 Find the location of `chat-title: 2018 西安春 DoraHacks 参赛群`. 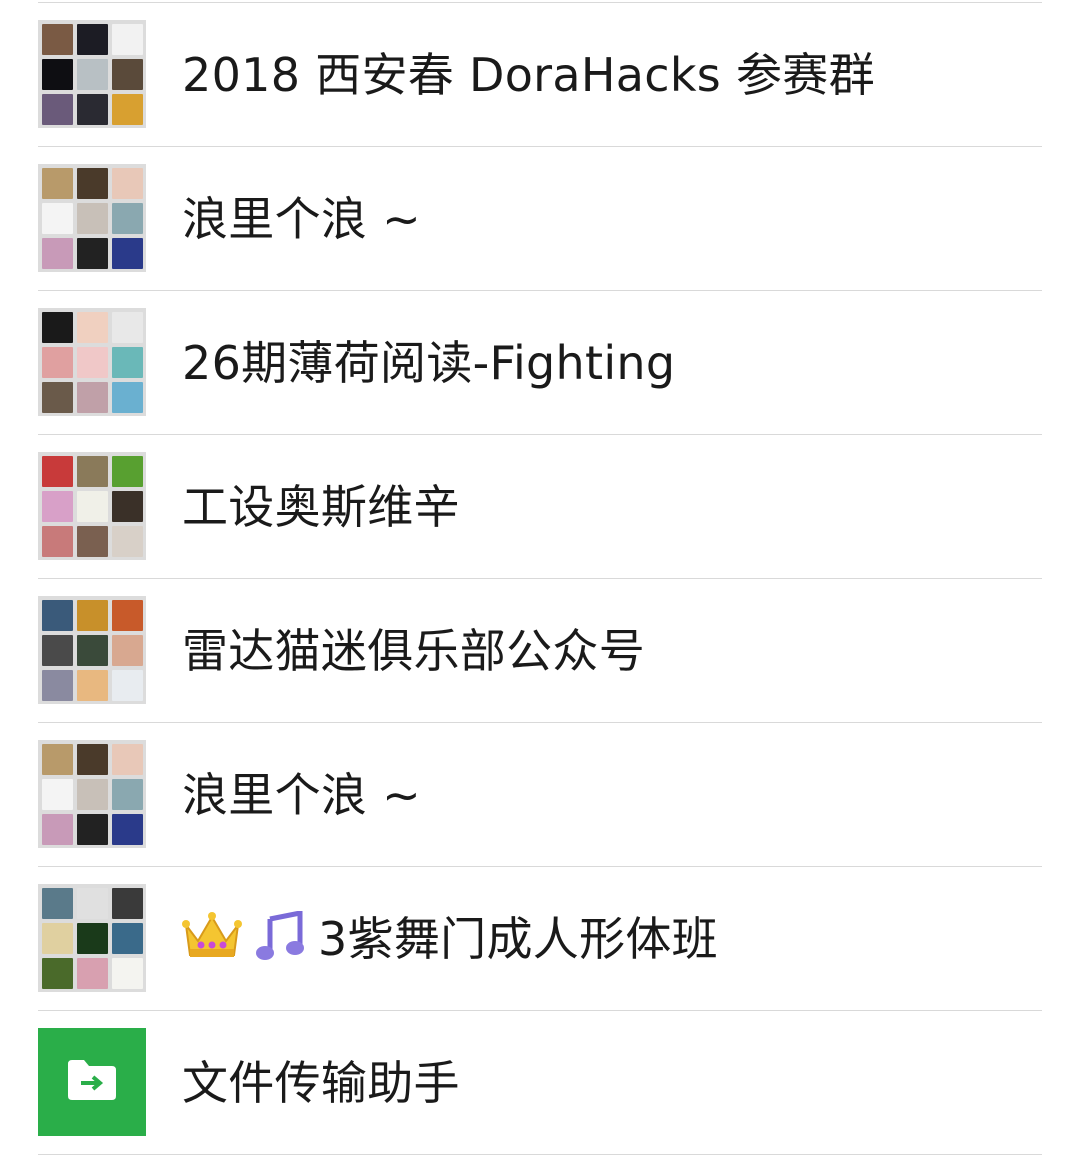

chat-title: 2018 西安春 DoraHacks 参赛群 is located at coordinates (528, 75).